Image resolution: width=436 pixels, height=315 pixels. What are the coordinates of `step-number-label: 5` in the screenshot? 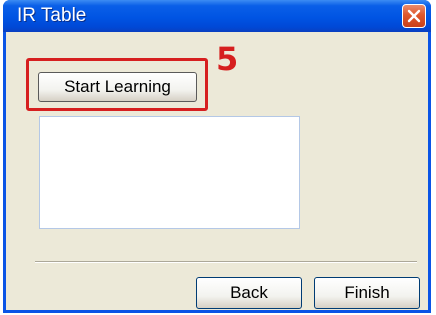 It's located at (227, 59).